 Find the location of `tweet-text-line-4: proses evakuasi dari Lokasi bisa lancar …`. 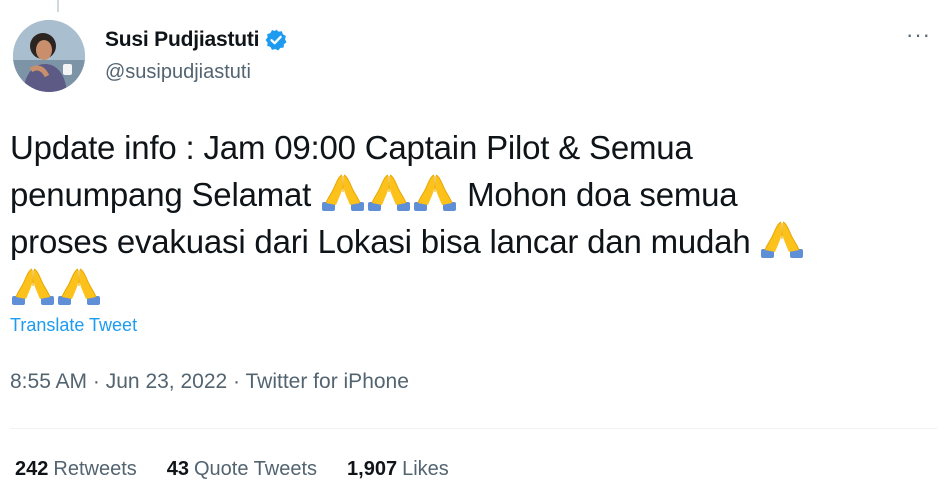

tweet-text-line-4: proses evakuasi dari Lokasi bisa lancar … is located at coordinates (380, 241).